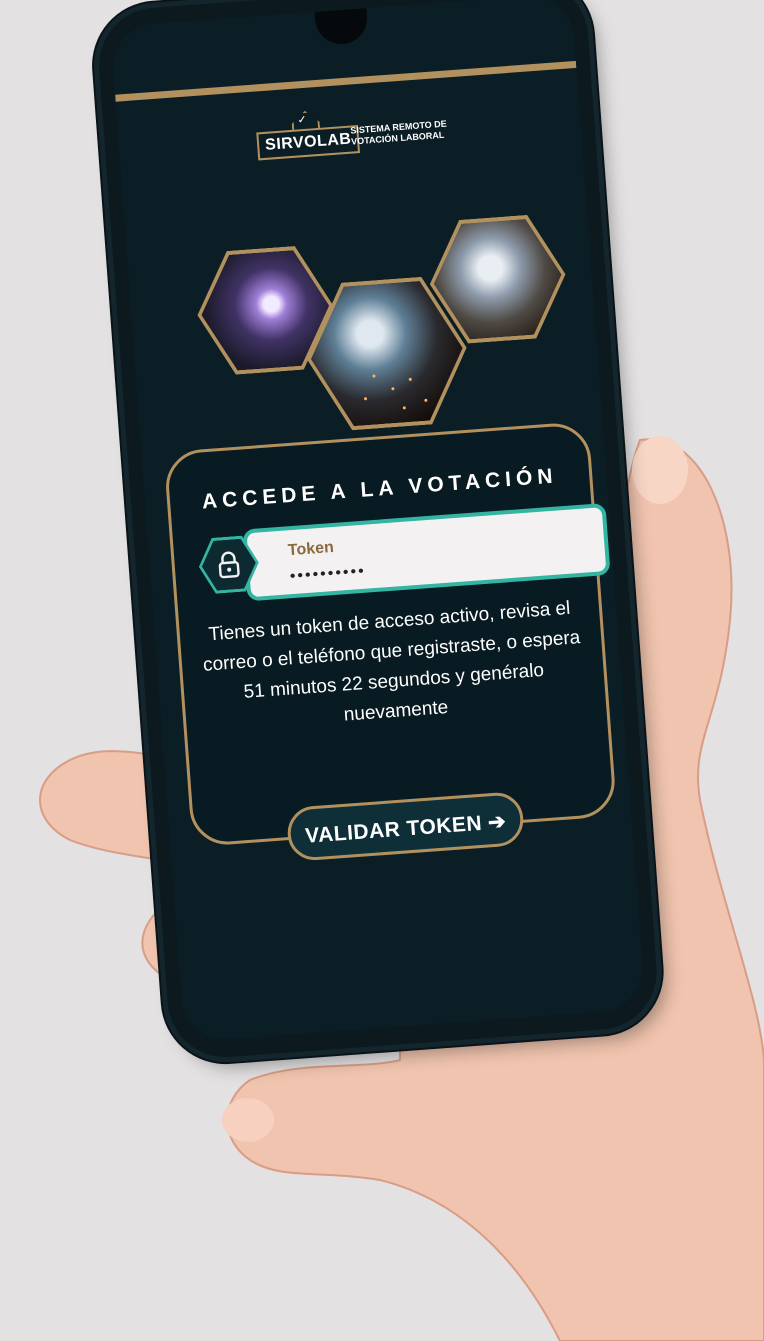  I want to click on brand-tagline: SISTEMA REMOTO DE VOTACIÓN LABORAL, so click(405, 133).